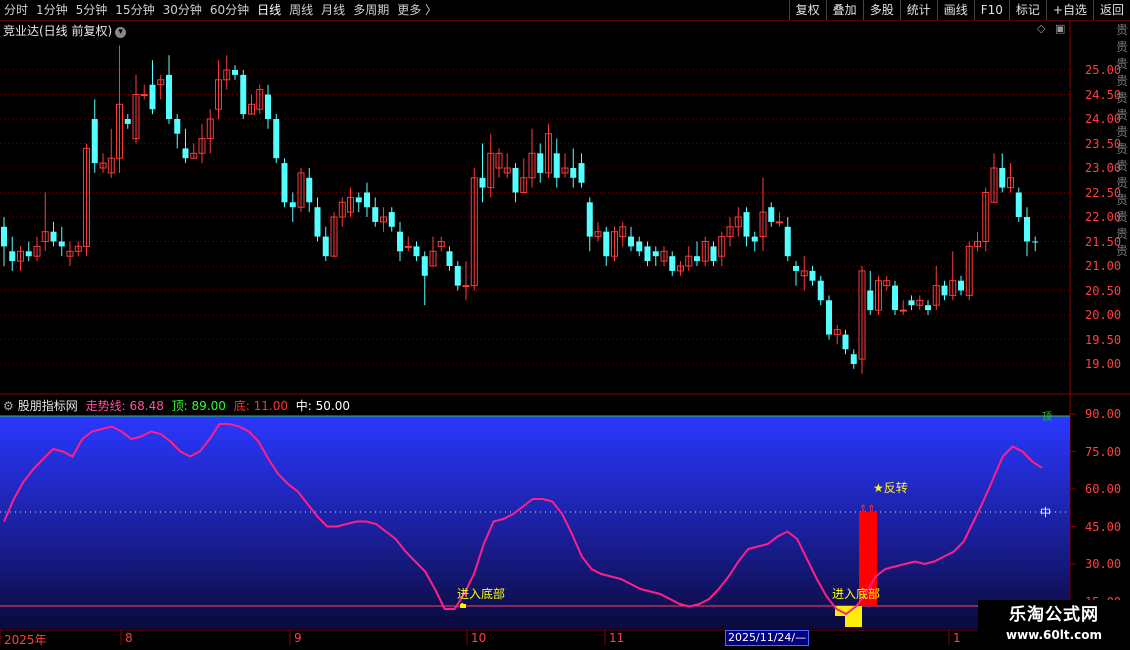  I want to click on bottom-label: 底: 11.00, so click(261, 406).